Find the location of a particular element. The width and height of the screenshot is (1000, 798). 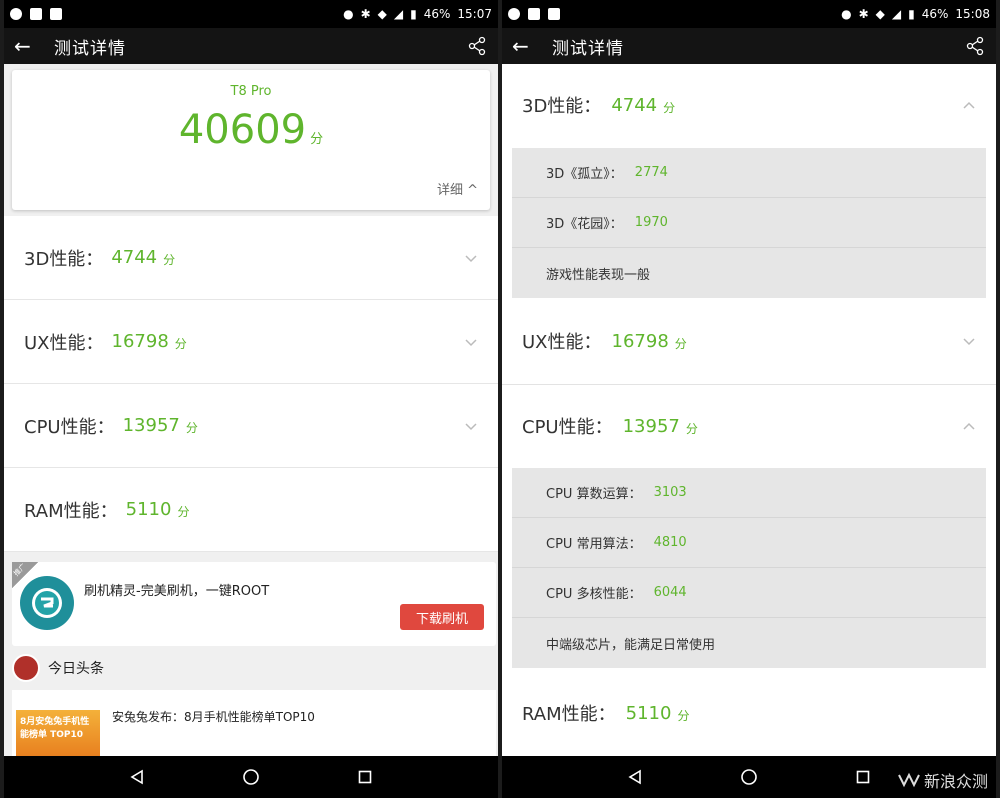

app-notification-icon is located at coordinates (56, 14).